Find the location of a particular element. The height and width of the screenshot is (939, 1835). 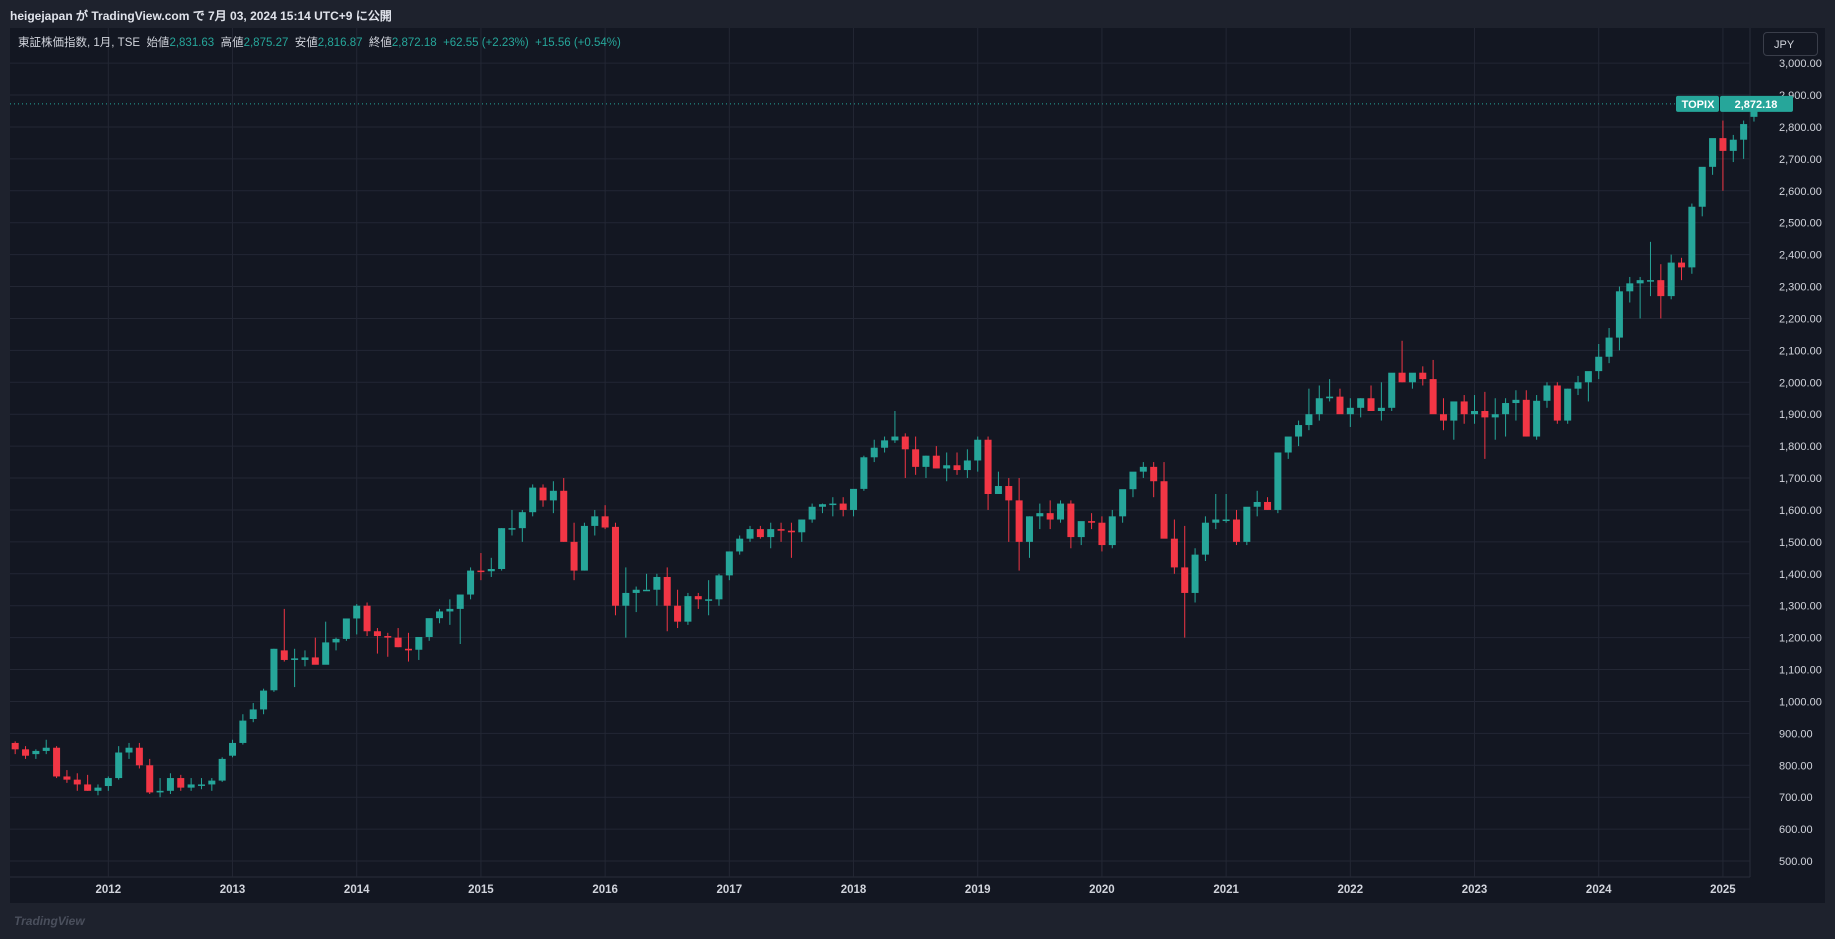

tradingview-logo: TradingView is located at coordinates (49, 921).